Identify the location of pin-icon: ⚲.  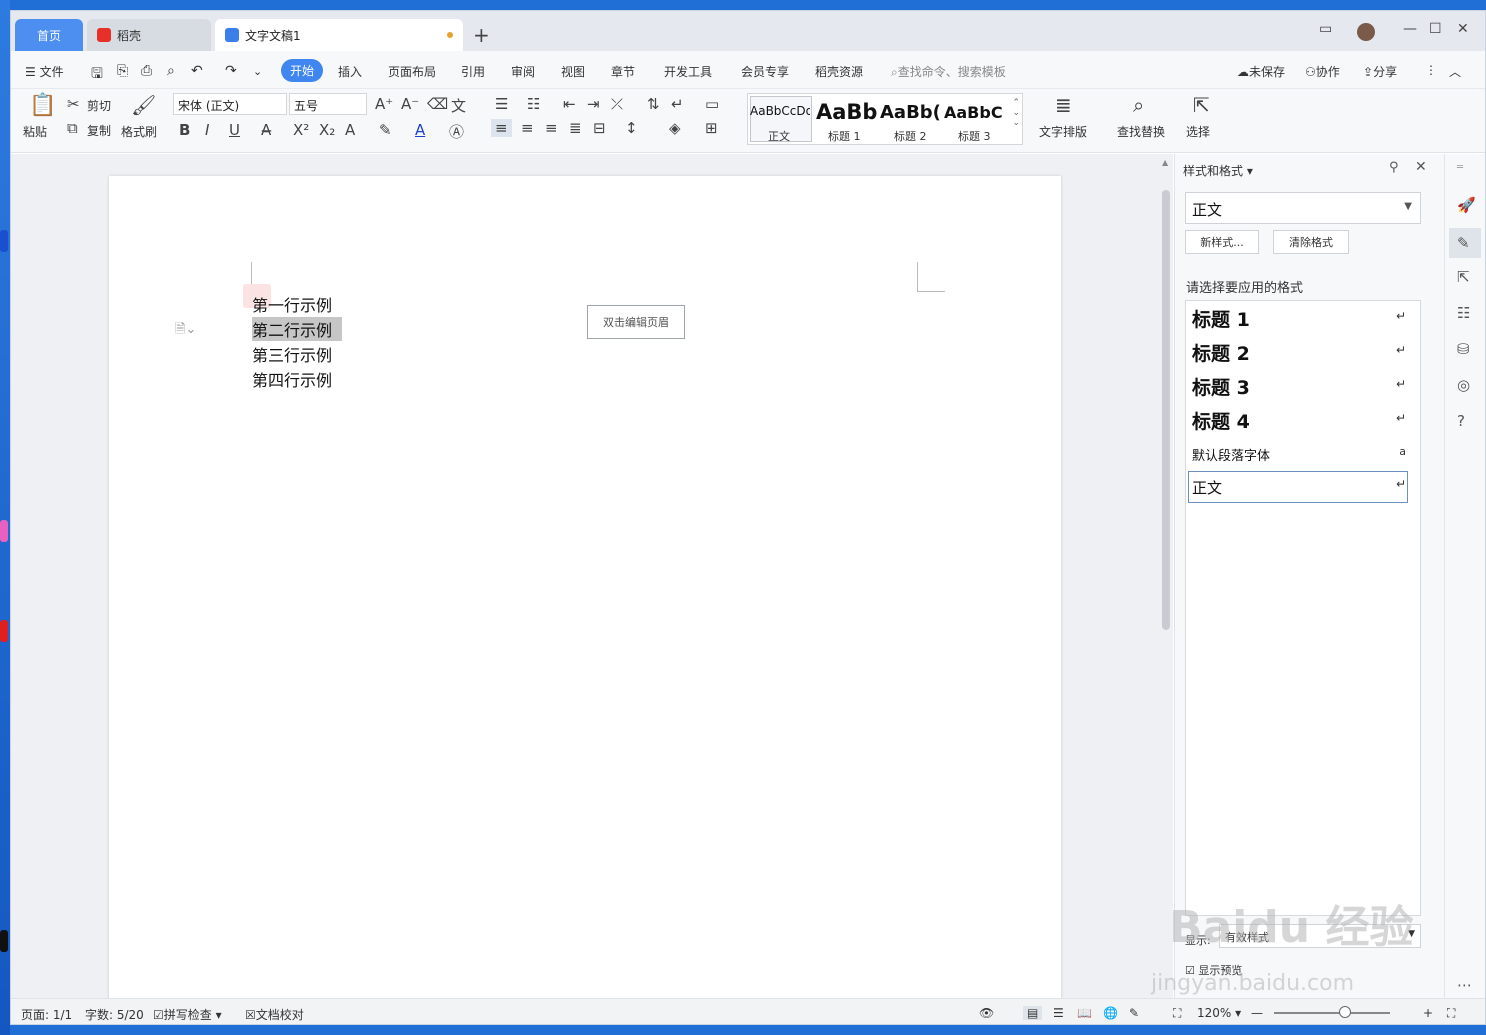
(1394, 167).